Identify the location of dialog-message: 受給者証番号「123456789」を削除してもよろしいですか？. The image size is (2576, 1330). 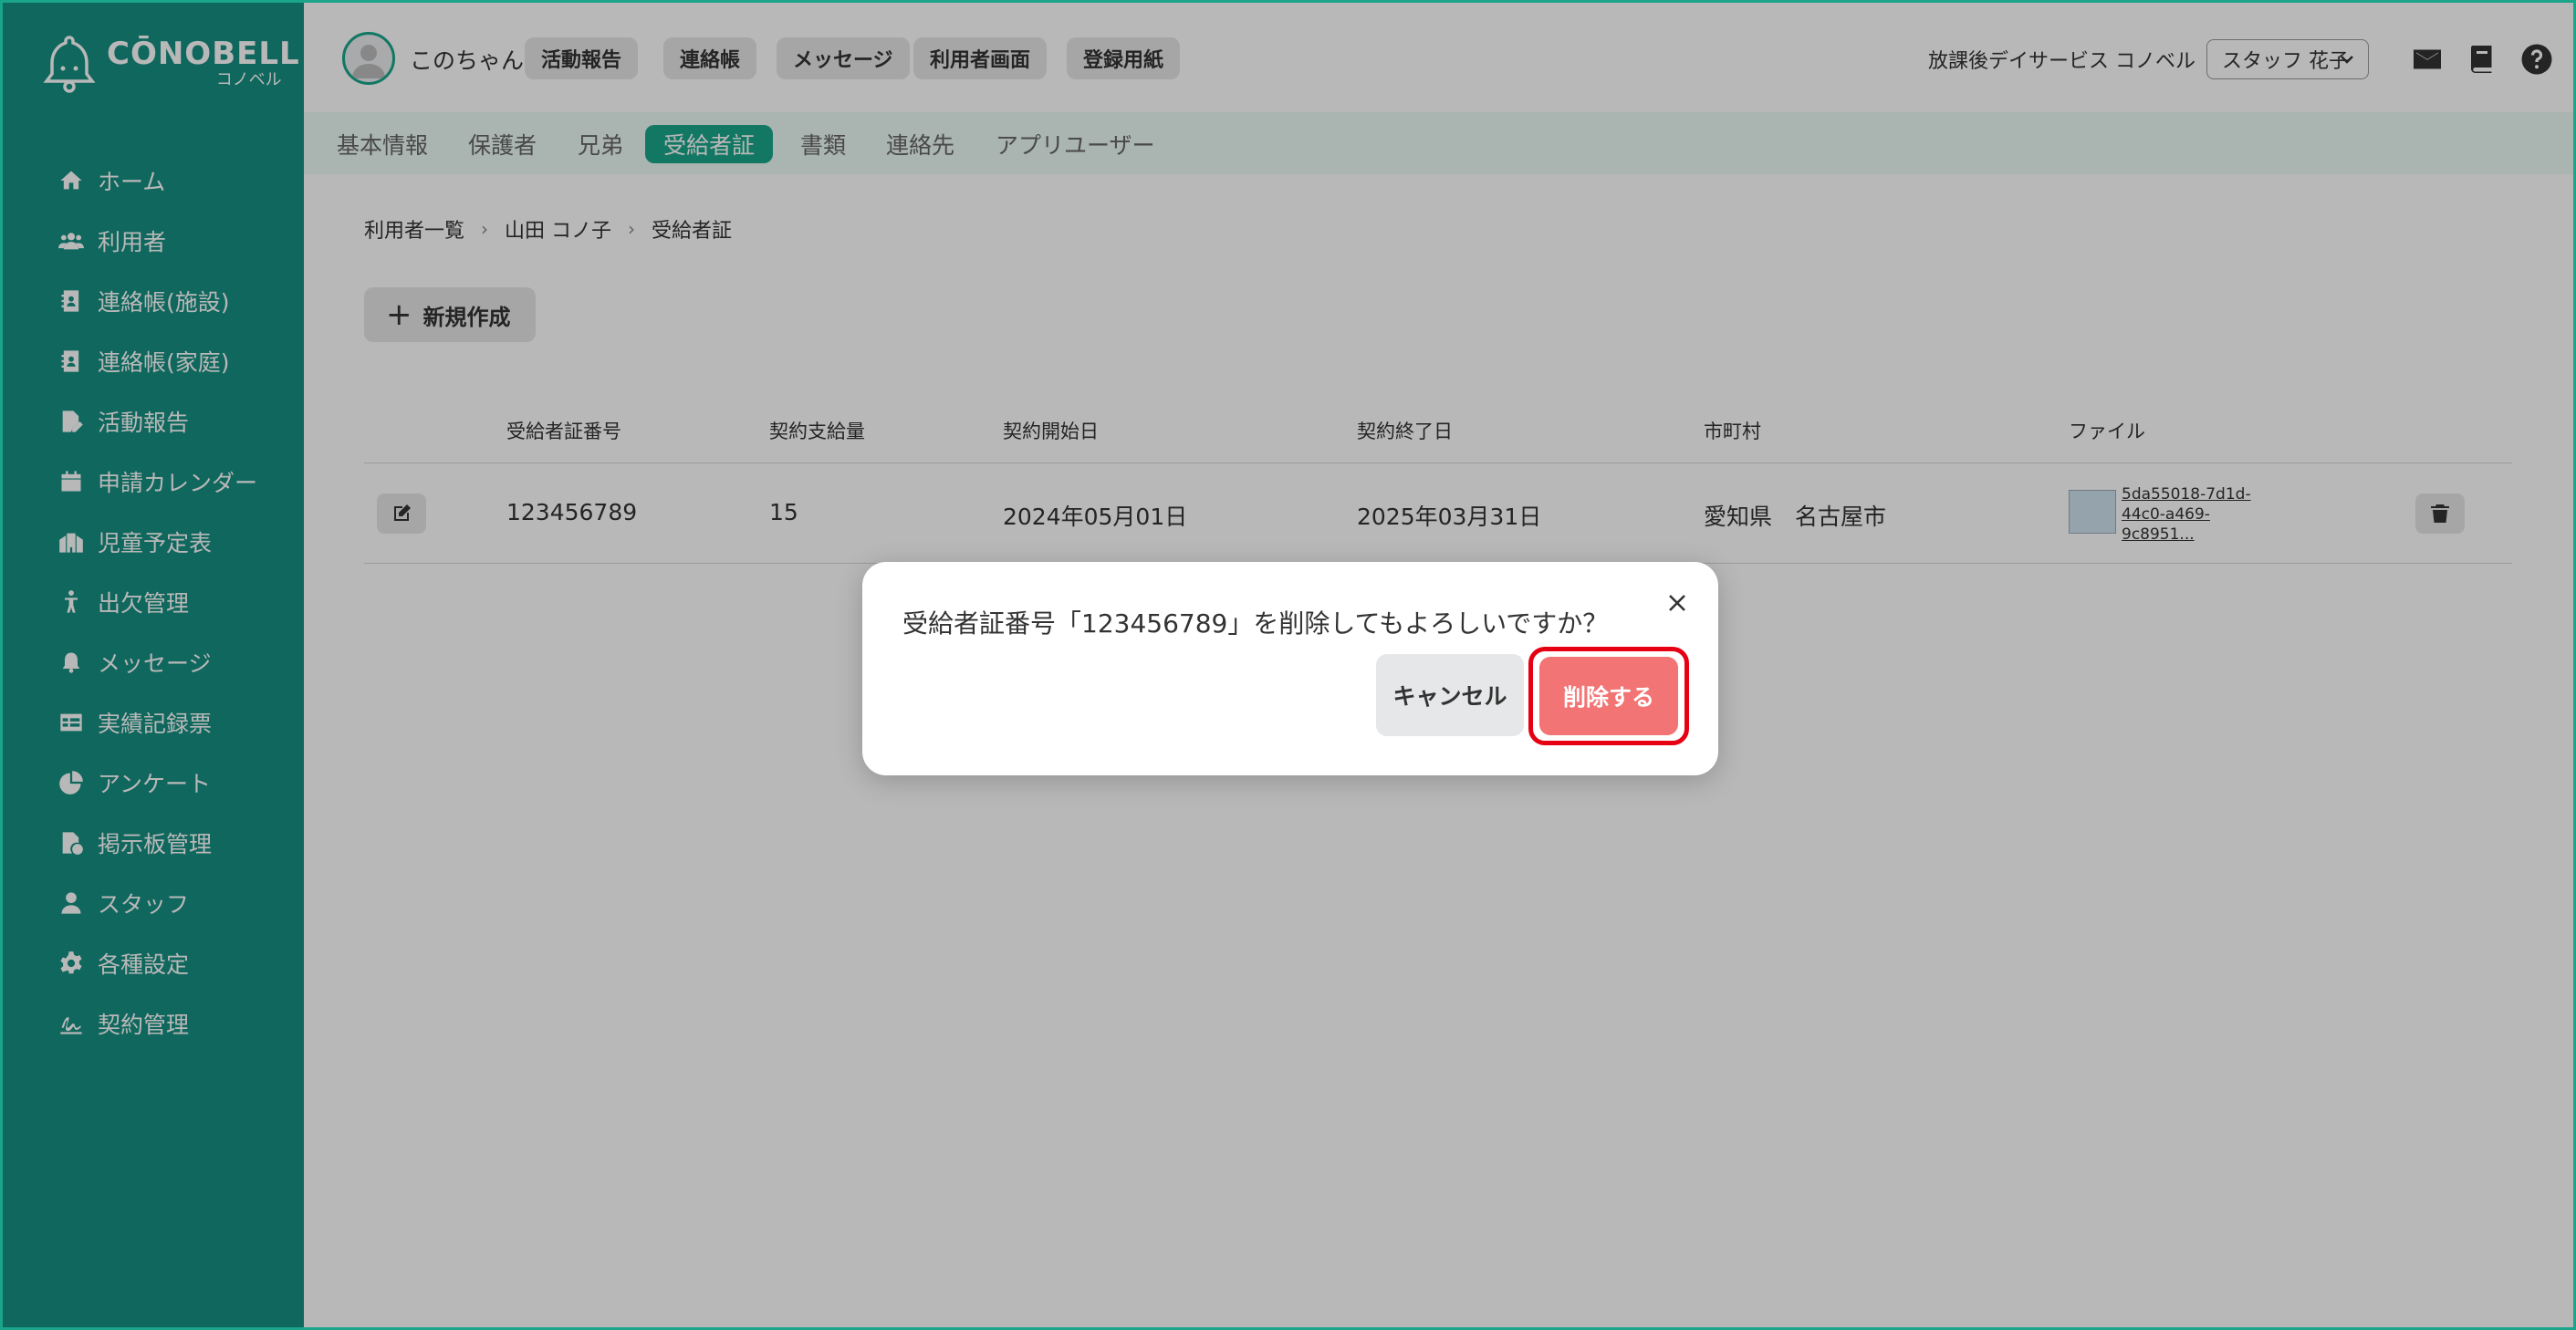
(1255, 623).